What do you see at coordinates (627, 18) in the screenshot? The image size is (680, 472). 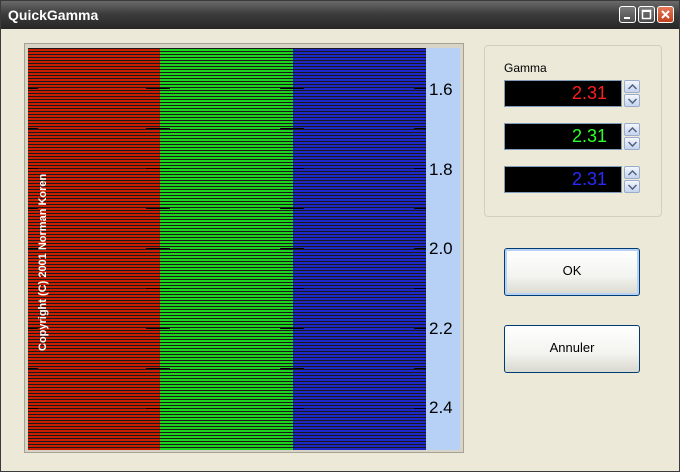 I see `minimize-icon` at bounding box center [627, 18].